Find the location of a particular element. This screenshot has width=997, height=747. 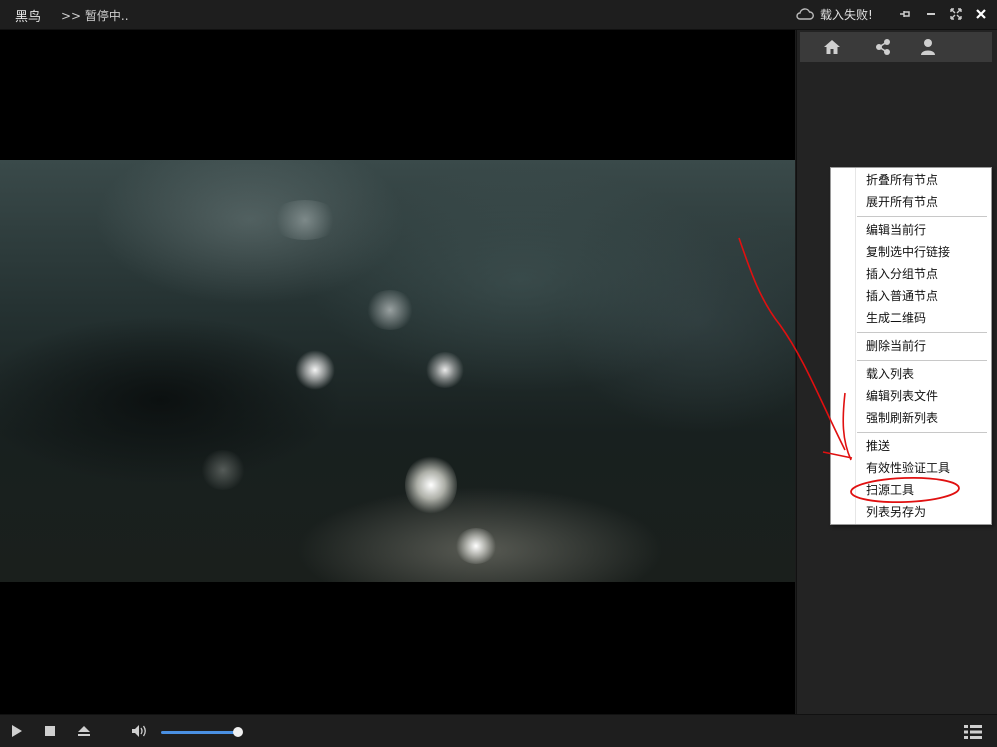

minimize-icon is located at coordinates (931, 14).